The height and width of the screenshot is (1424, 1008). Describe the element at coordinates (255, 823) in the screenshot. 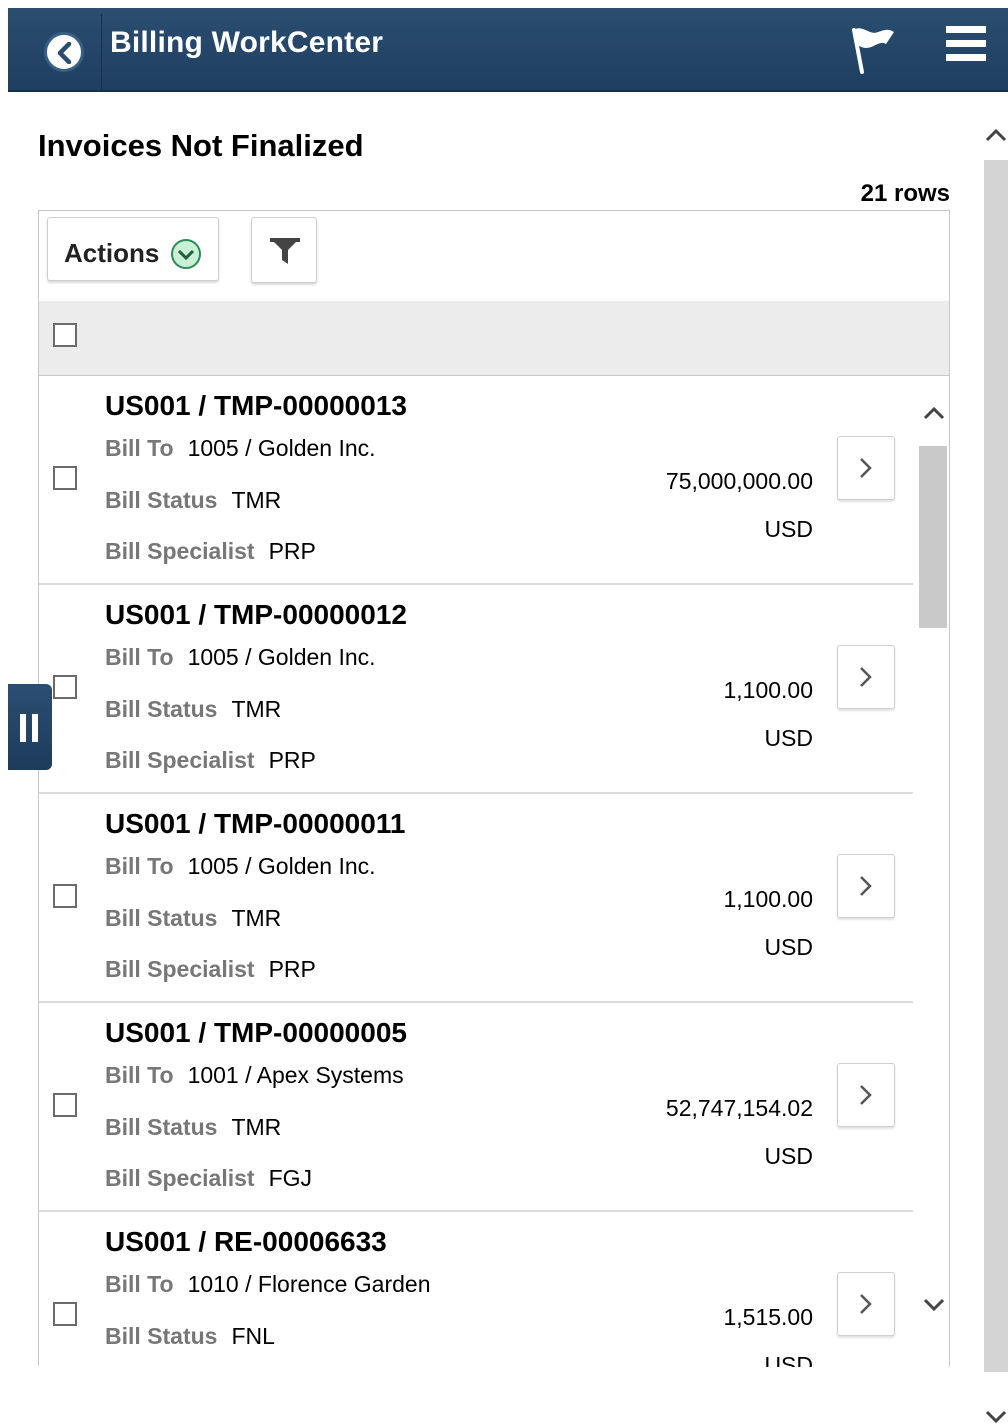

I see `invoice-id: US001 / TMP-00000011` at that location.